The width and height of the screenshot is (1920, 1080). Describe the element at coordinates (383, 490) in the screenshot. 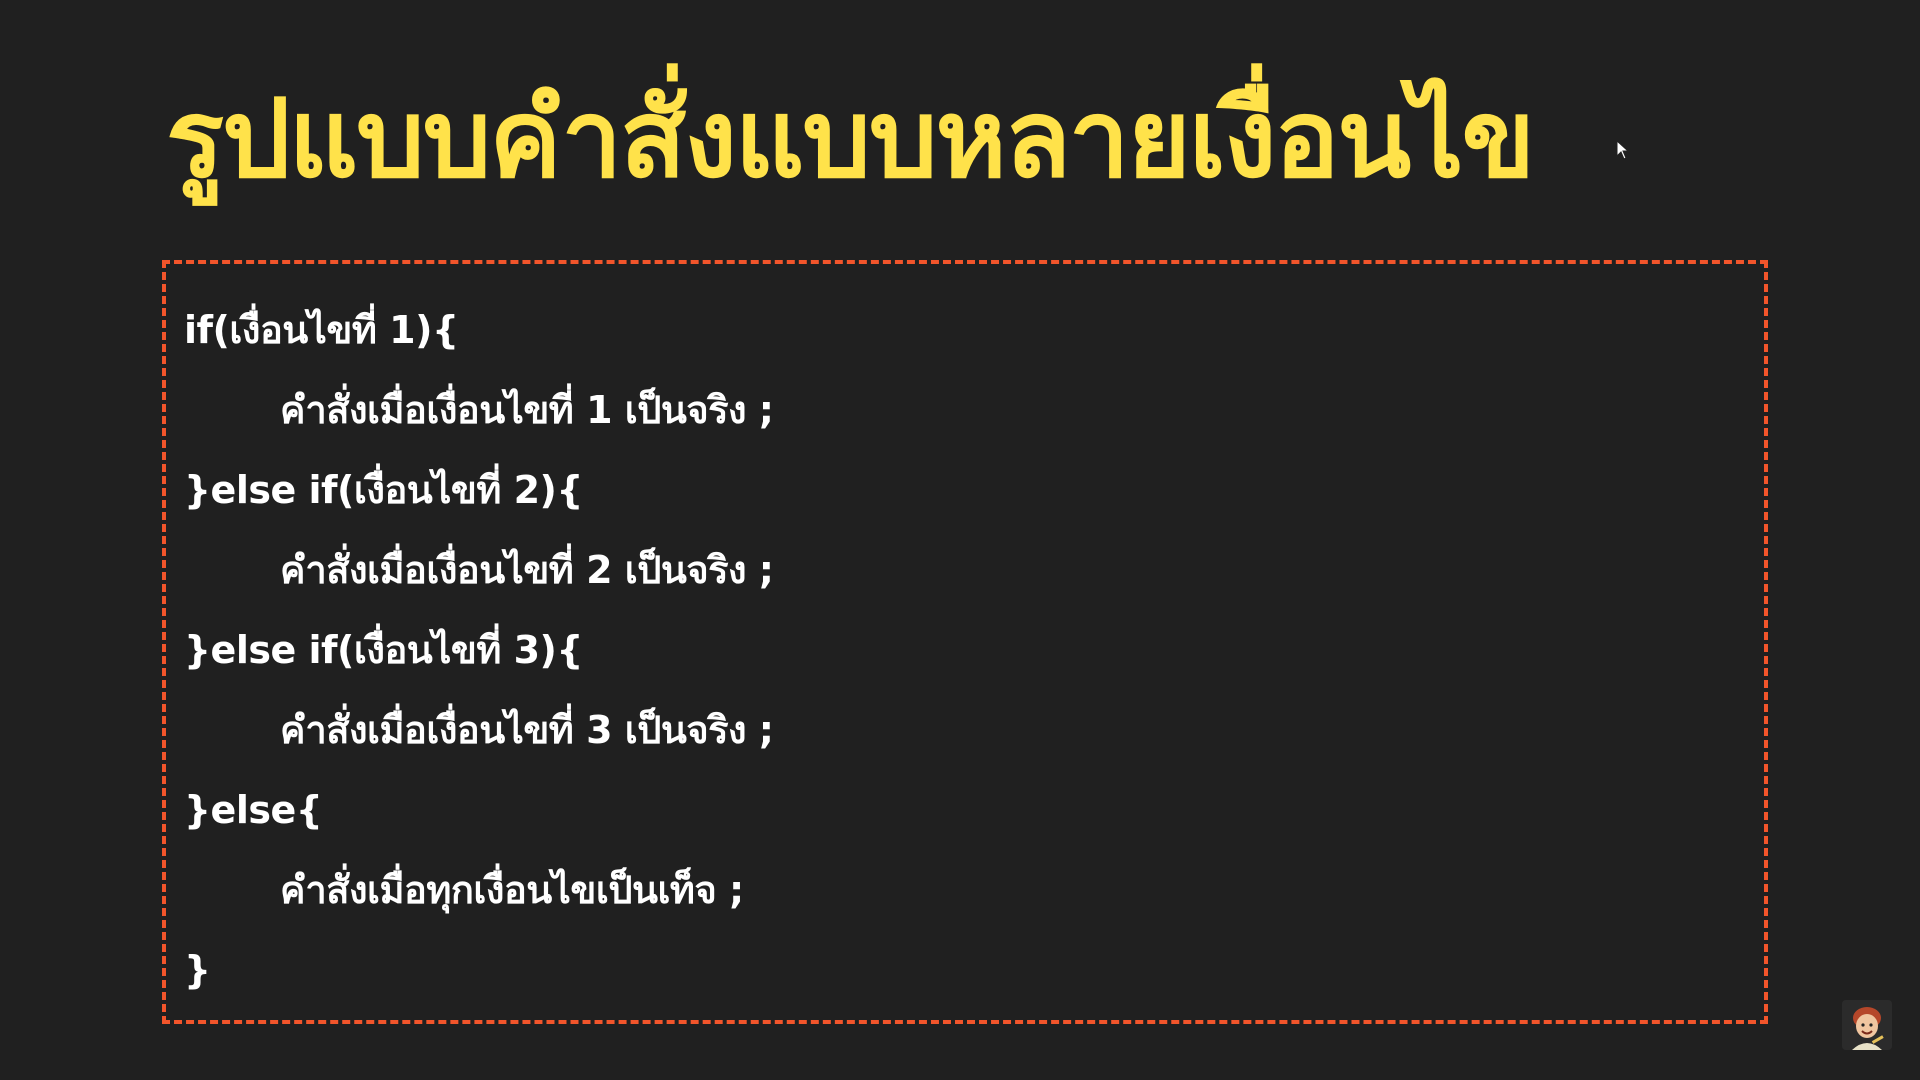

I see `code-line: }else if(เงื่อนไขที่ 2){` at that location.